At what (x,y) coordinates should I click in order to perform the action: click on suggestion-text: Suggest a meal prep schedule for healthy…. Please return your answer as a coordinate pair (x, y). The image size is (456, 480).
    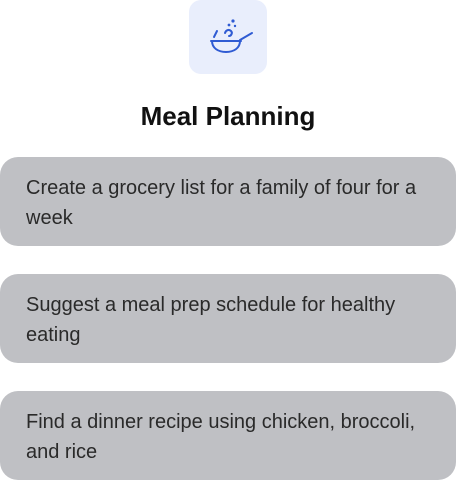
    Looking at the image, I should click on (211, 320).